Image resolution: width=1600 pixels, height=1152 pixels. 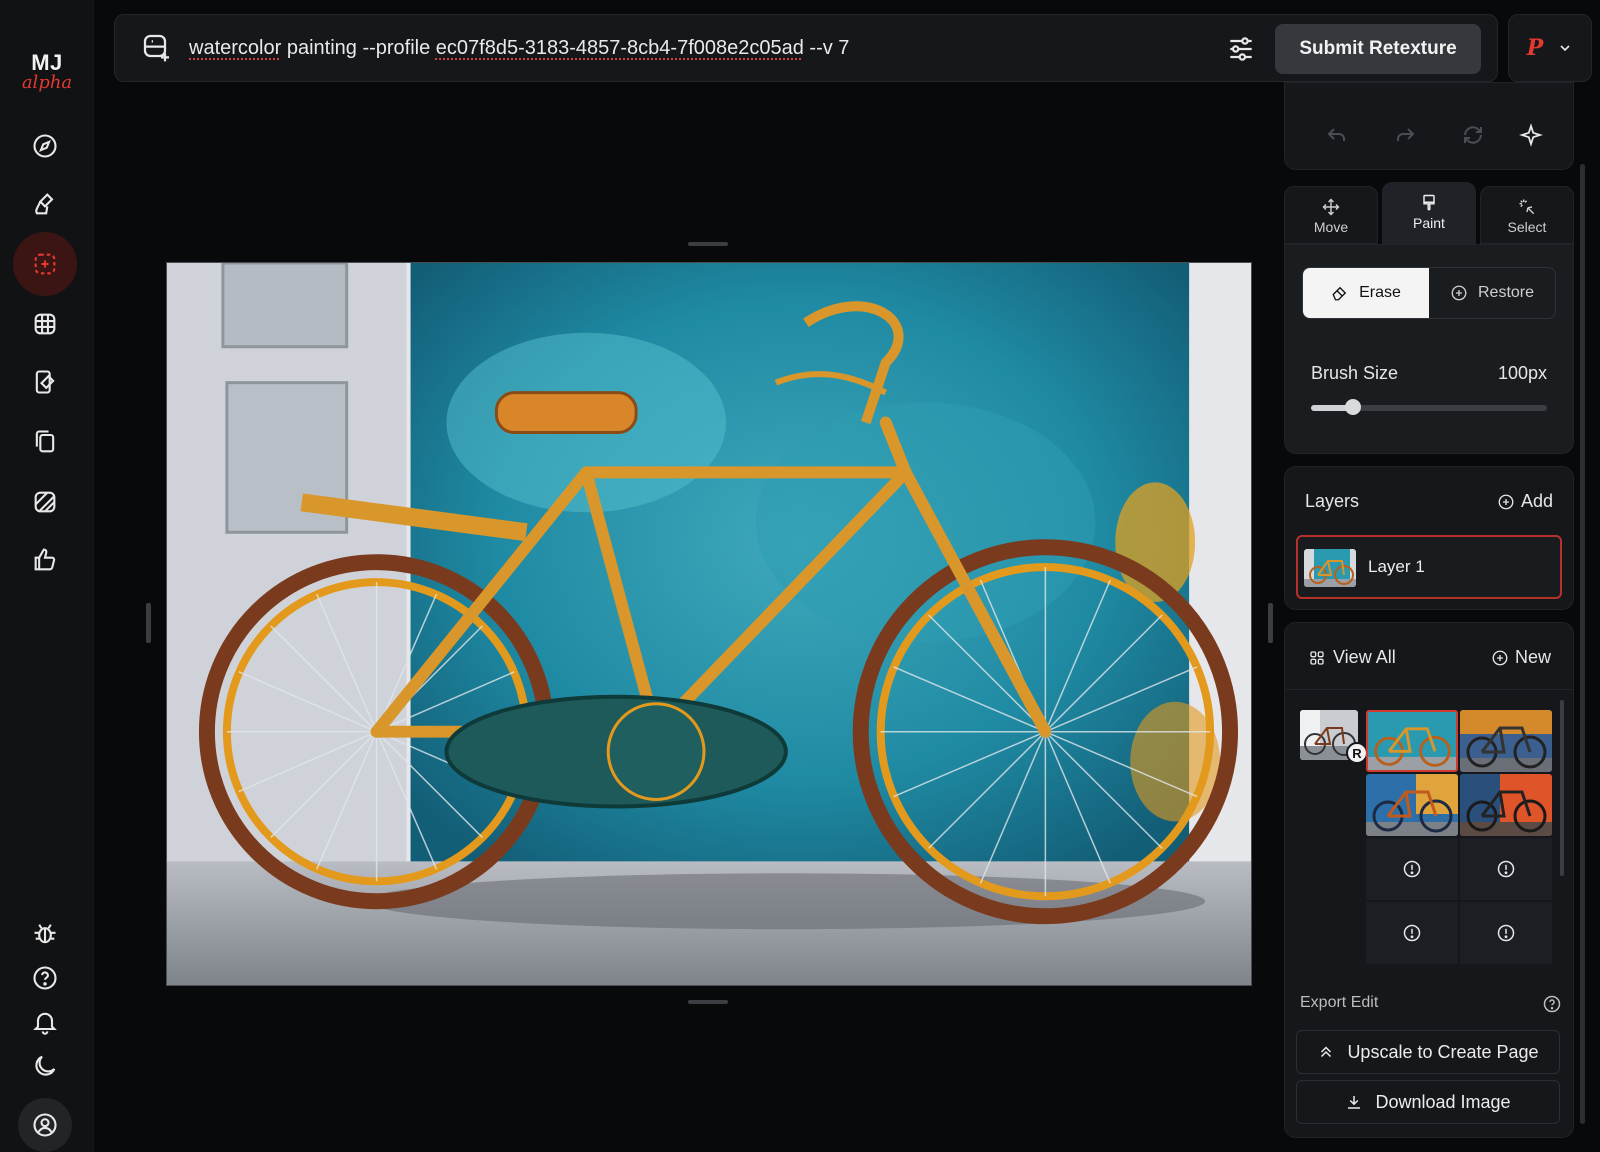 What do you see at coordinates (1473, 135) in the screenshot?
I see `reset-icon` at bounding box center [1473, 135].